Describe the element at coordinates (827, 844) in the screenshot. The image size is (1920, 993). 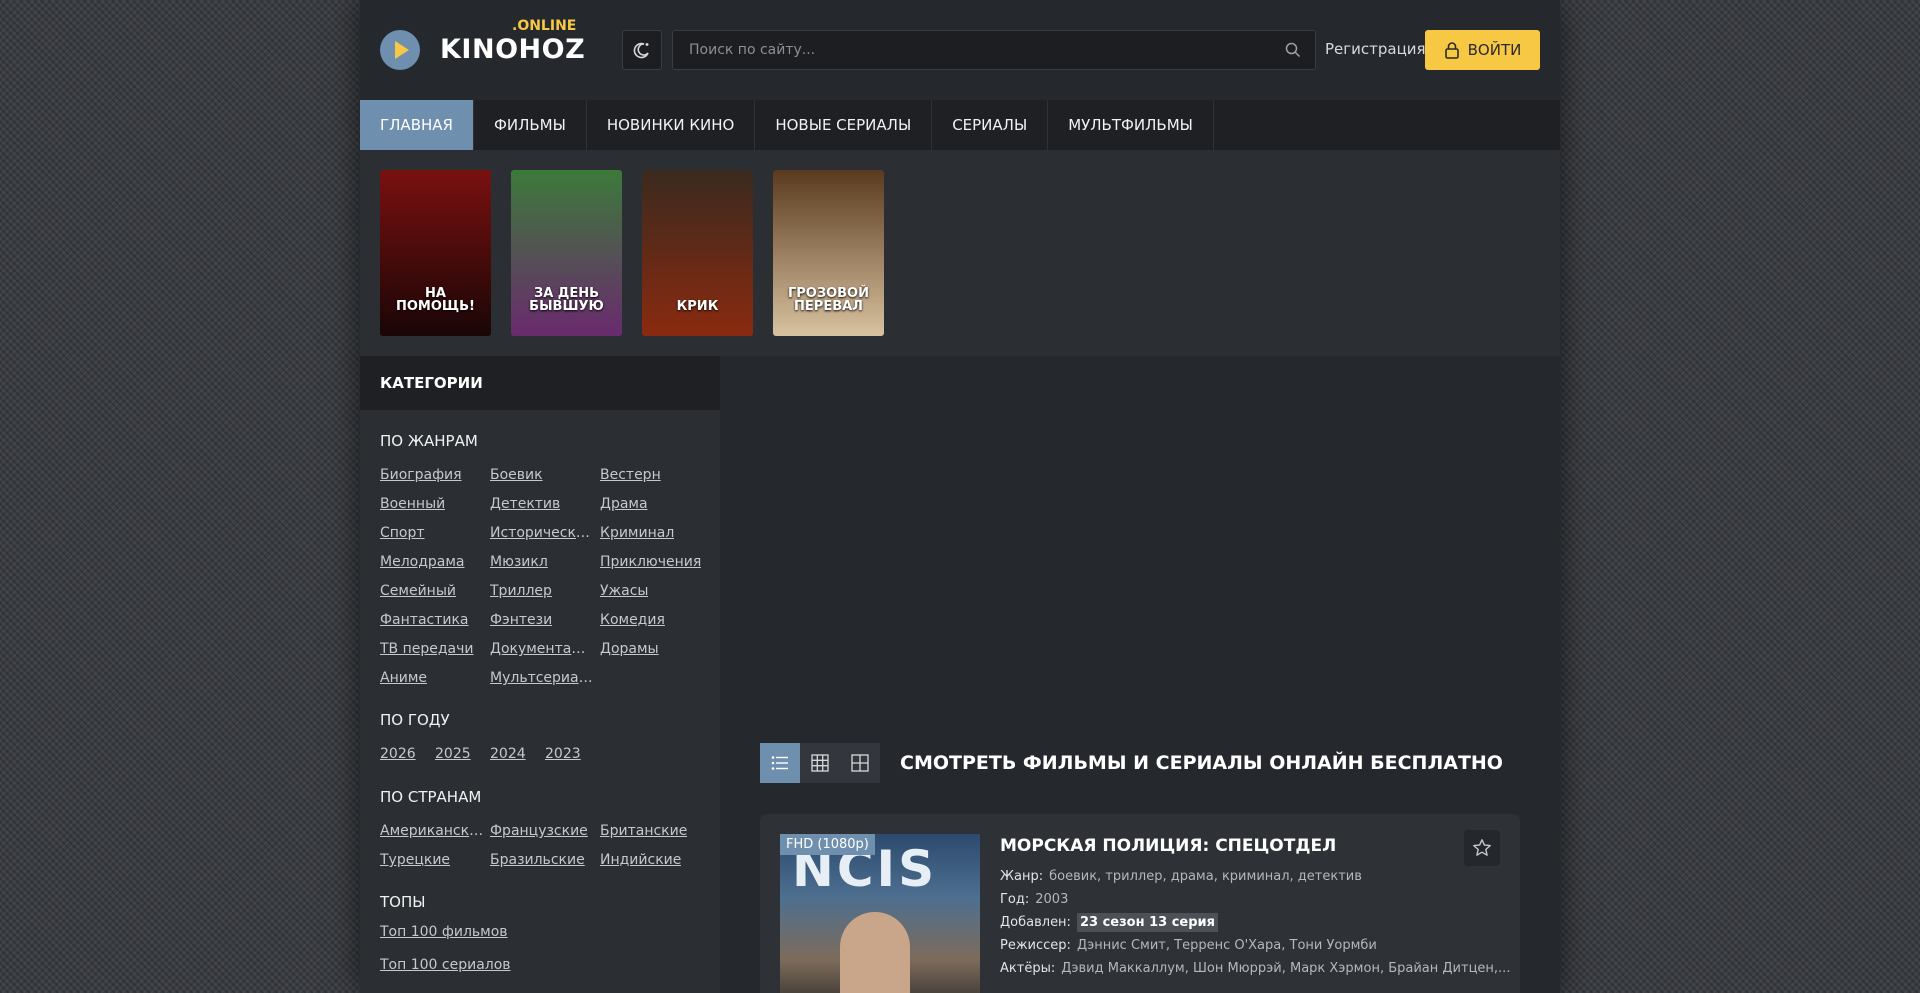
I see `quality-badge: FHD (1080p)` at that location.